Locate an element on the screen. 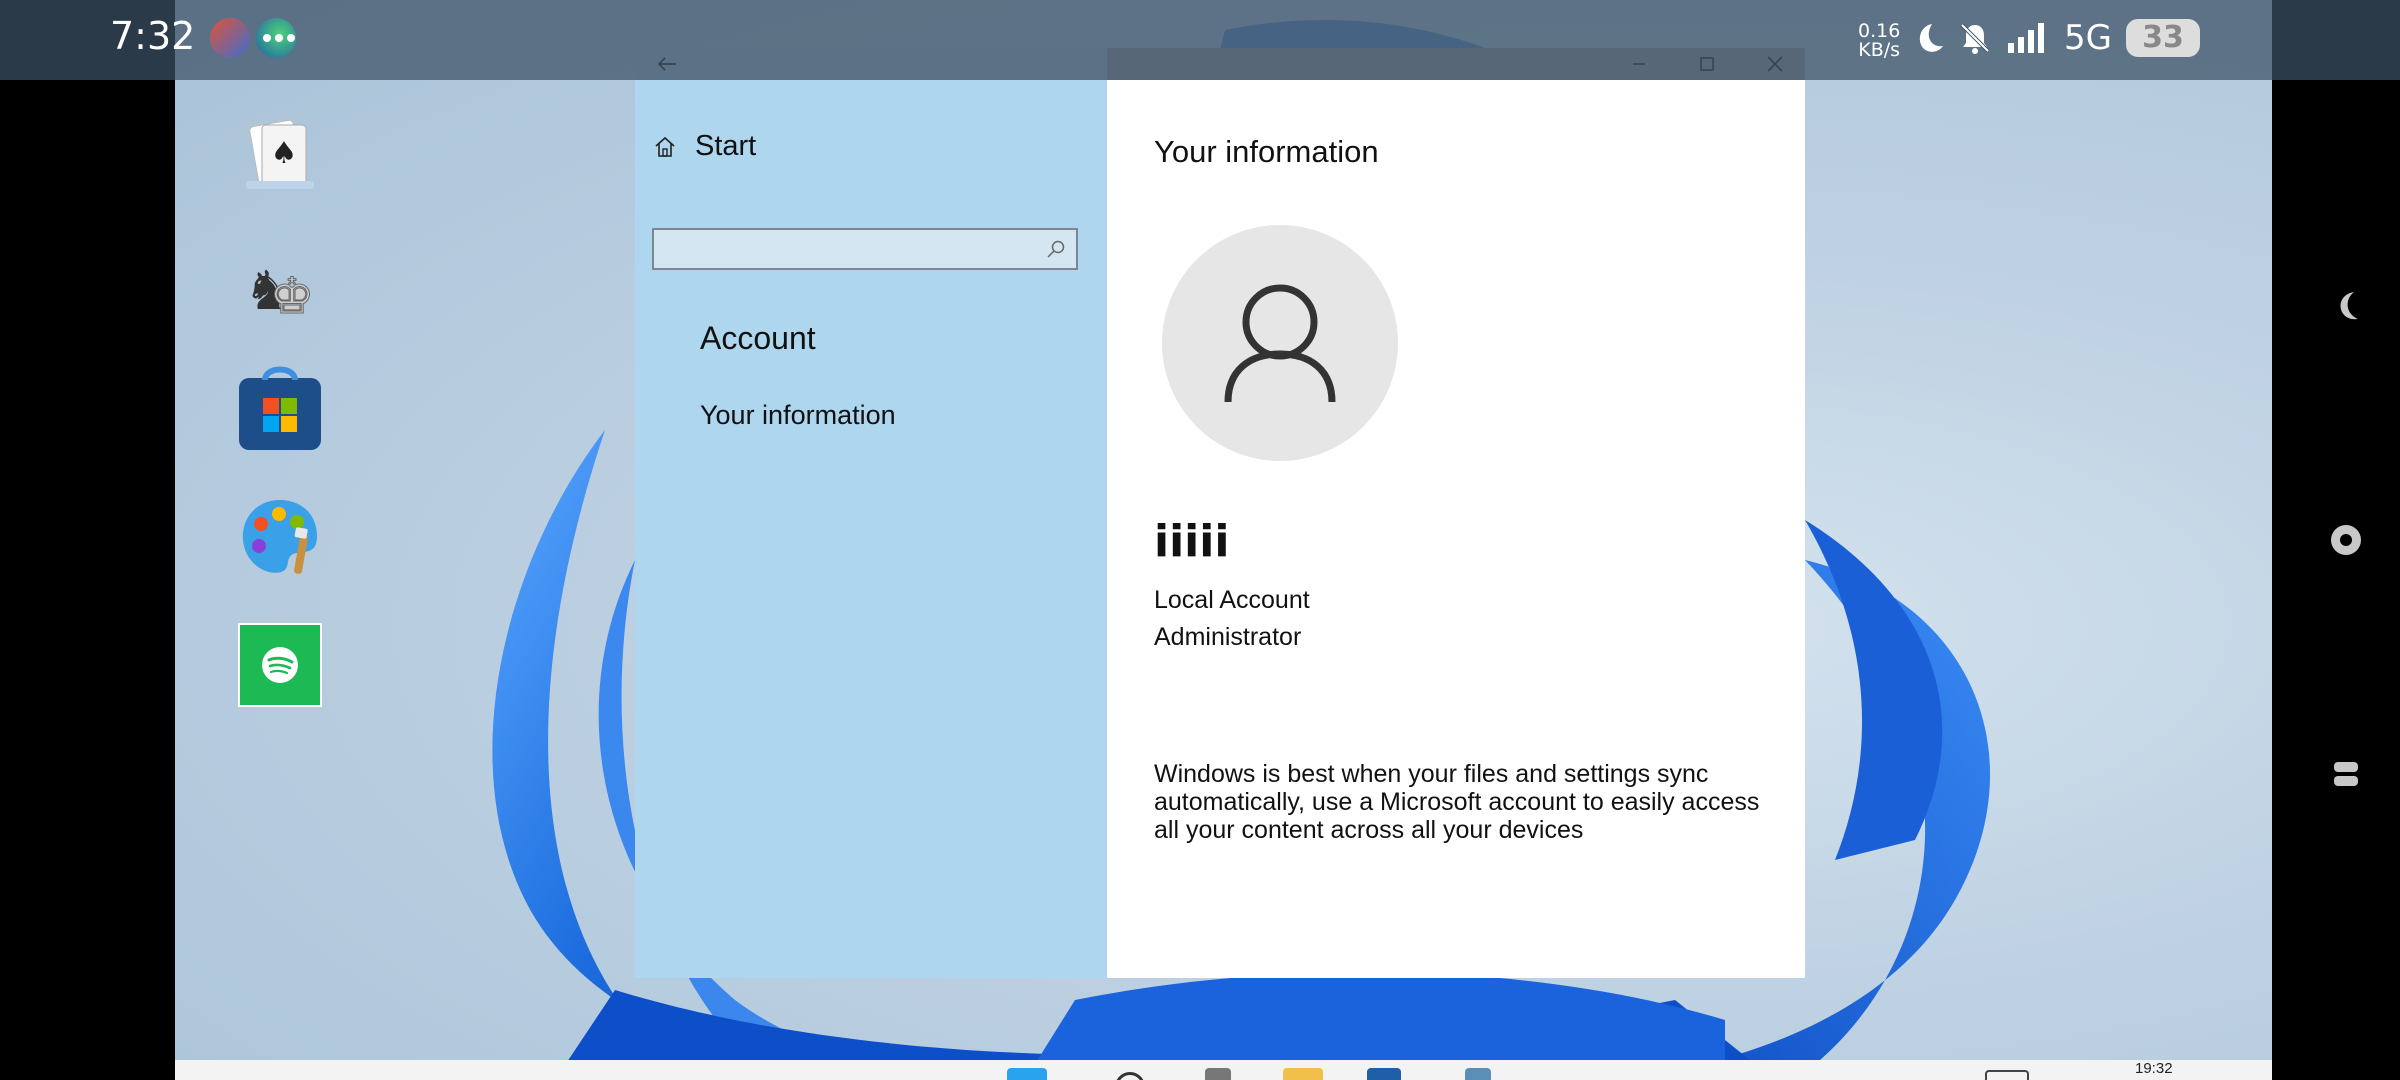 This screenshot has height=1080, width=2400. file-explorer-icon is located at coordinates (1303, 1074).